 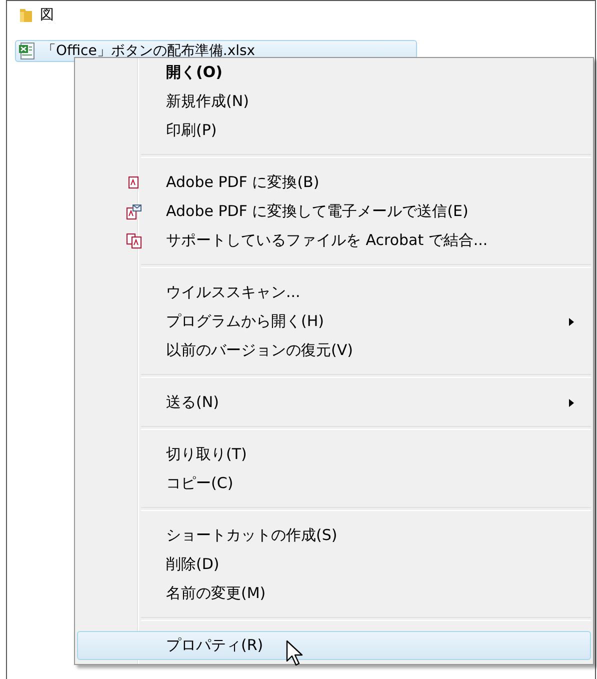 I want to click on menu-item: 切り取り(T), so click(x=334, y=454).